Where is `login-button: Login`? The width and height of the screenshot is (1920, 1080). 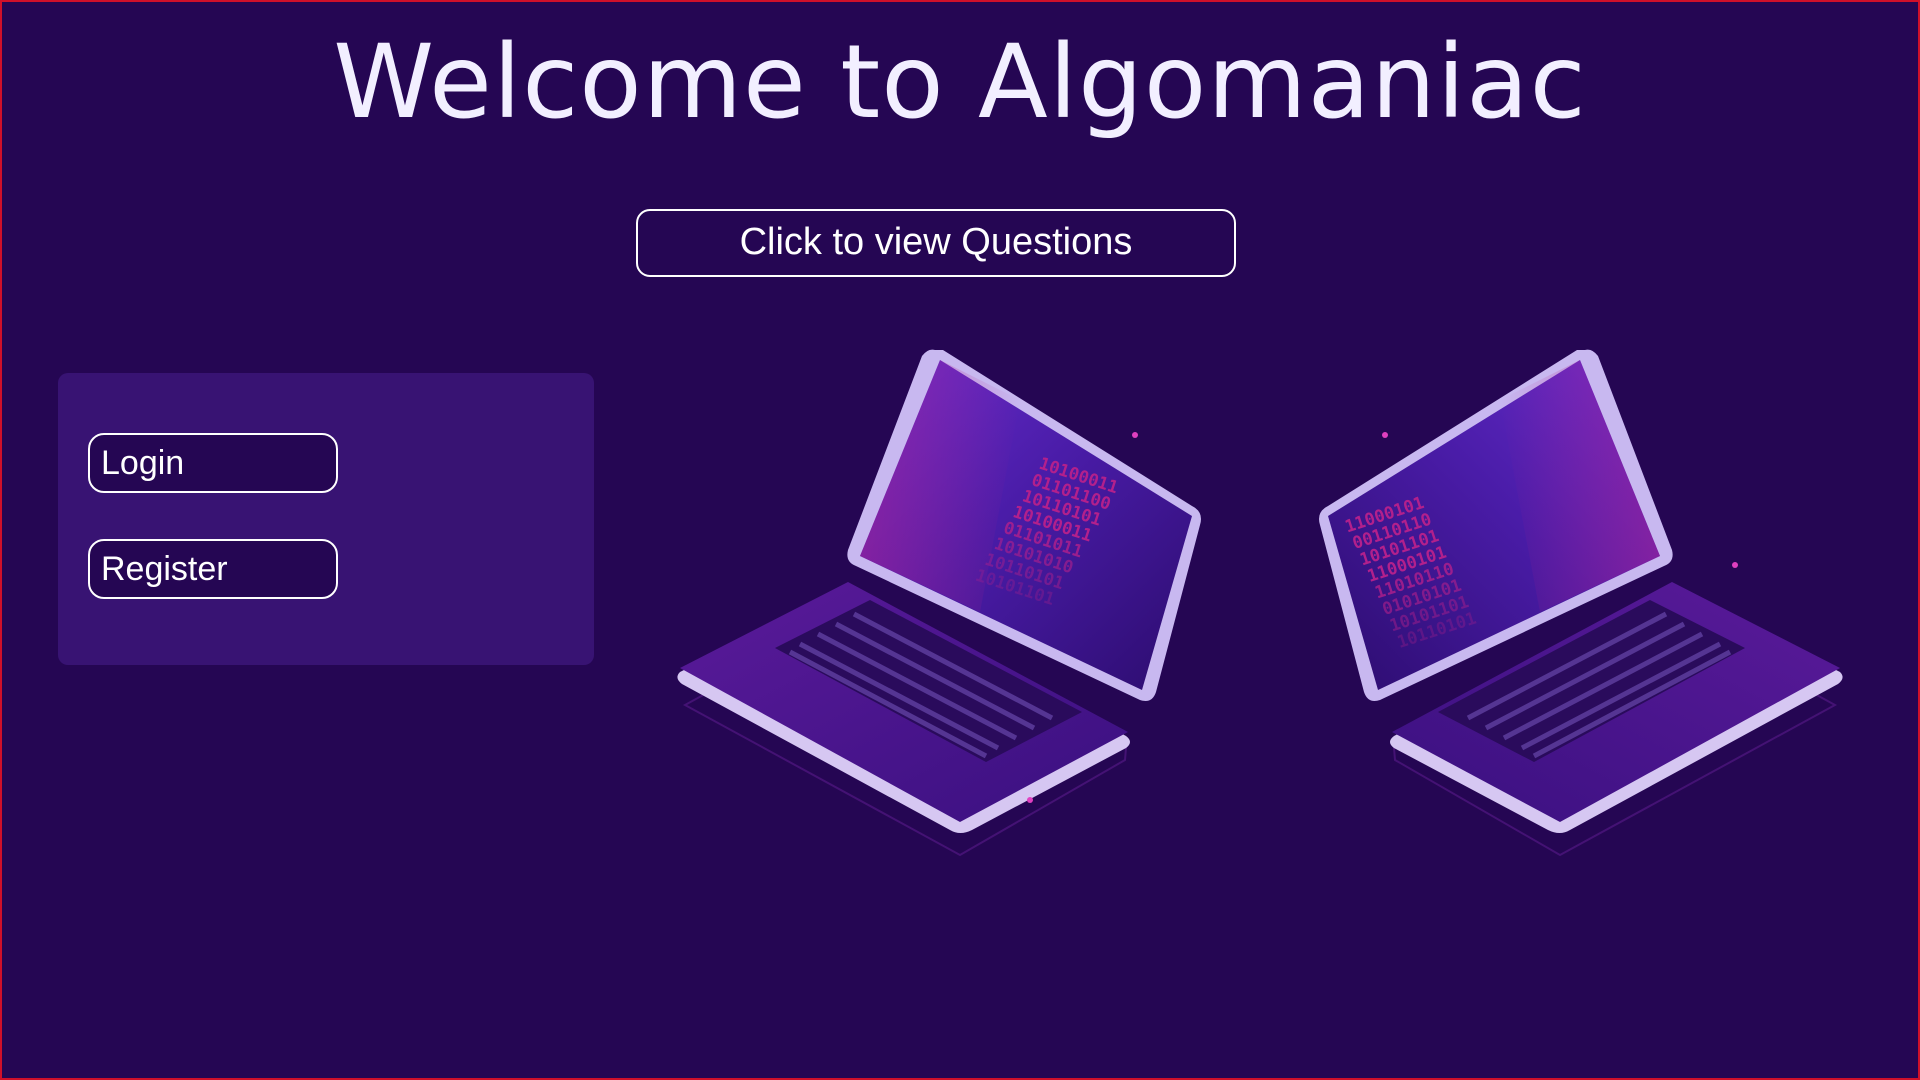 login-button: Login is located at coordinates (213, 463).